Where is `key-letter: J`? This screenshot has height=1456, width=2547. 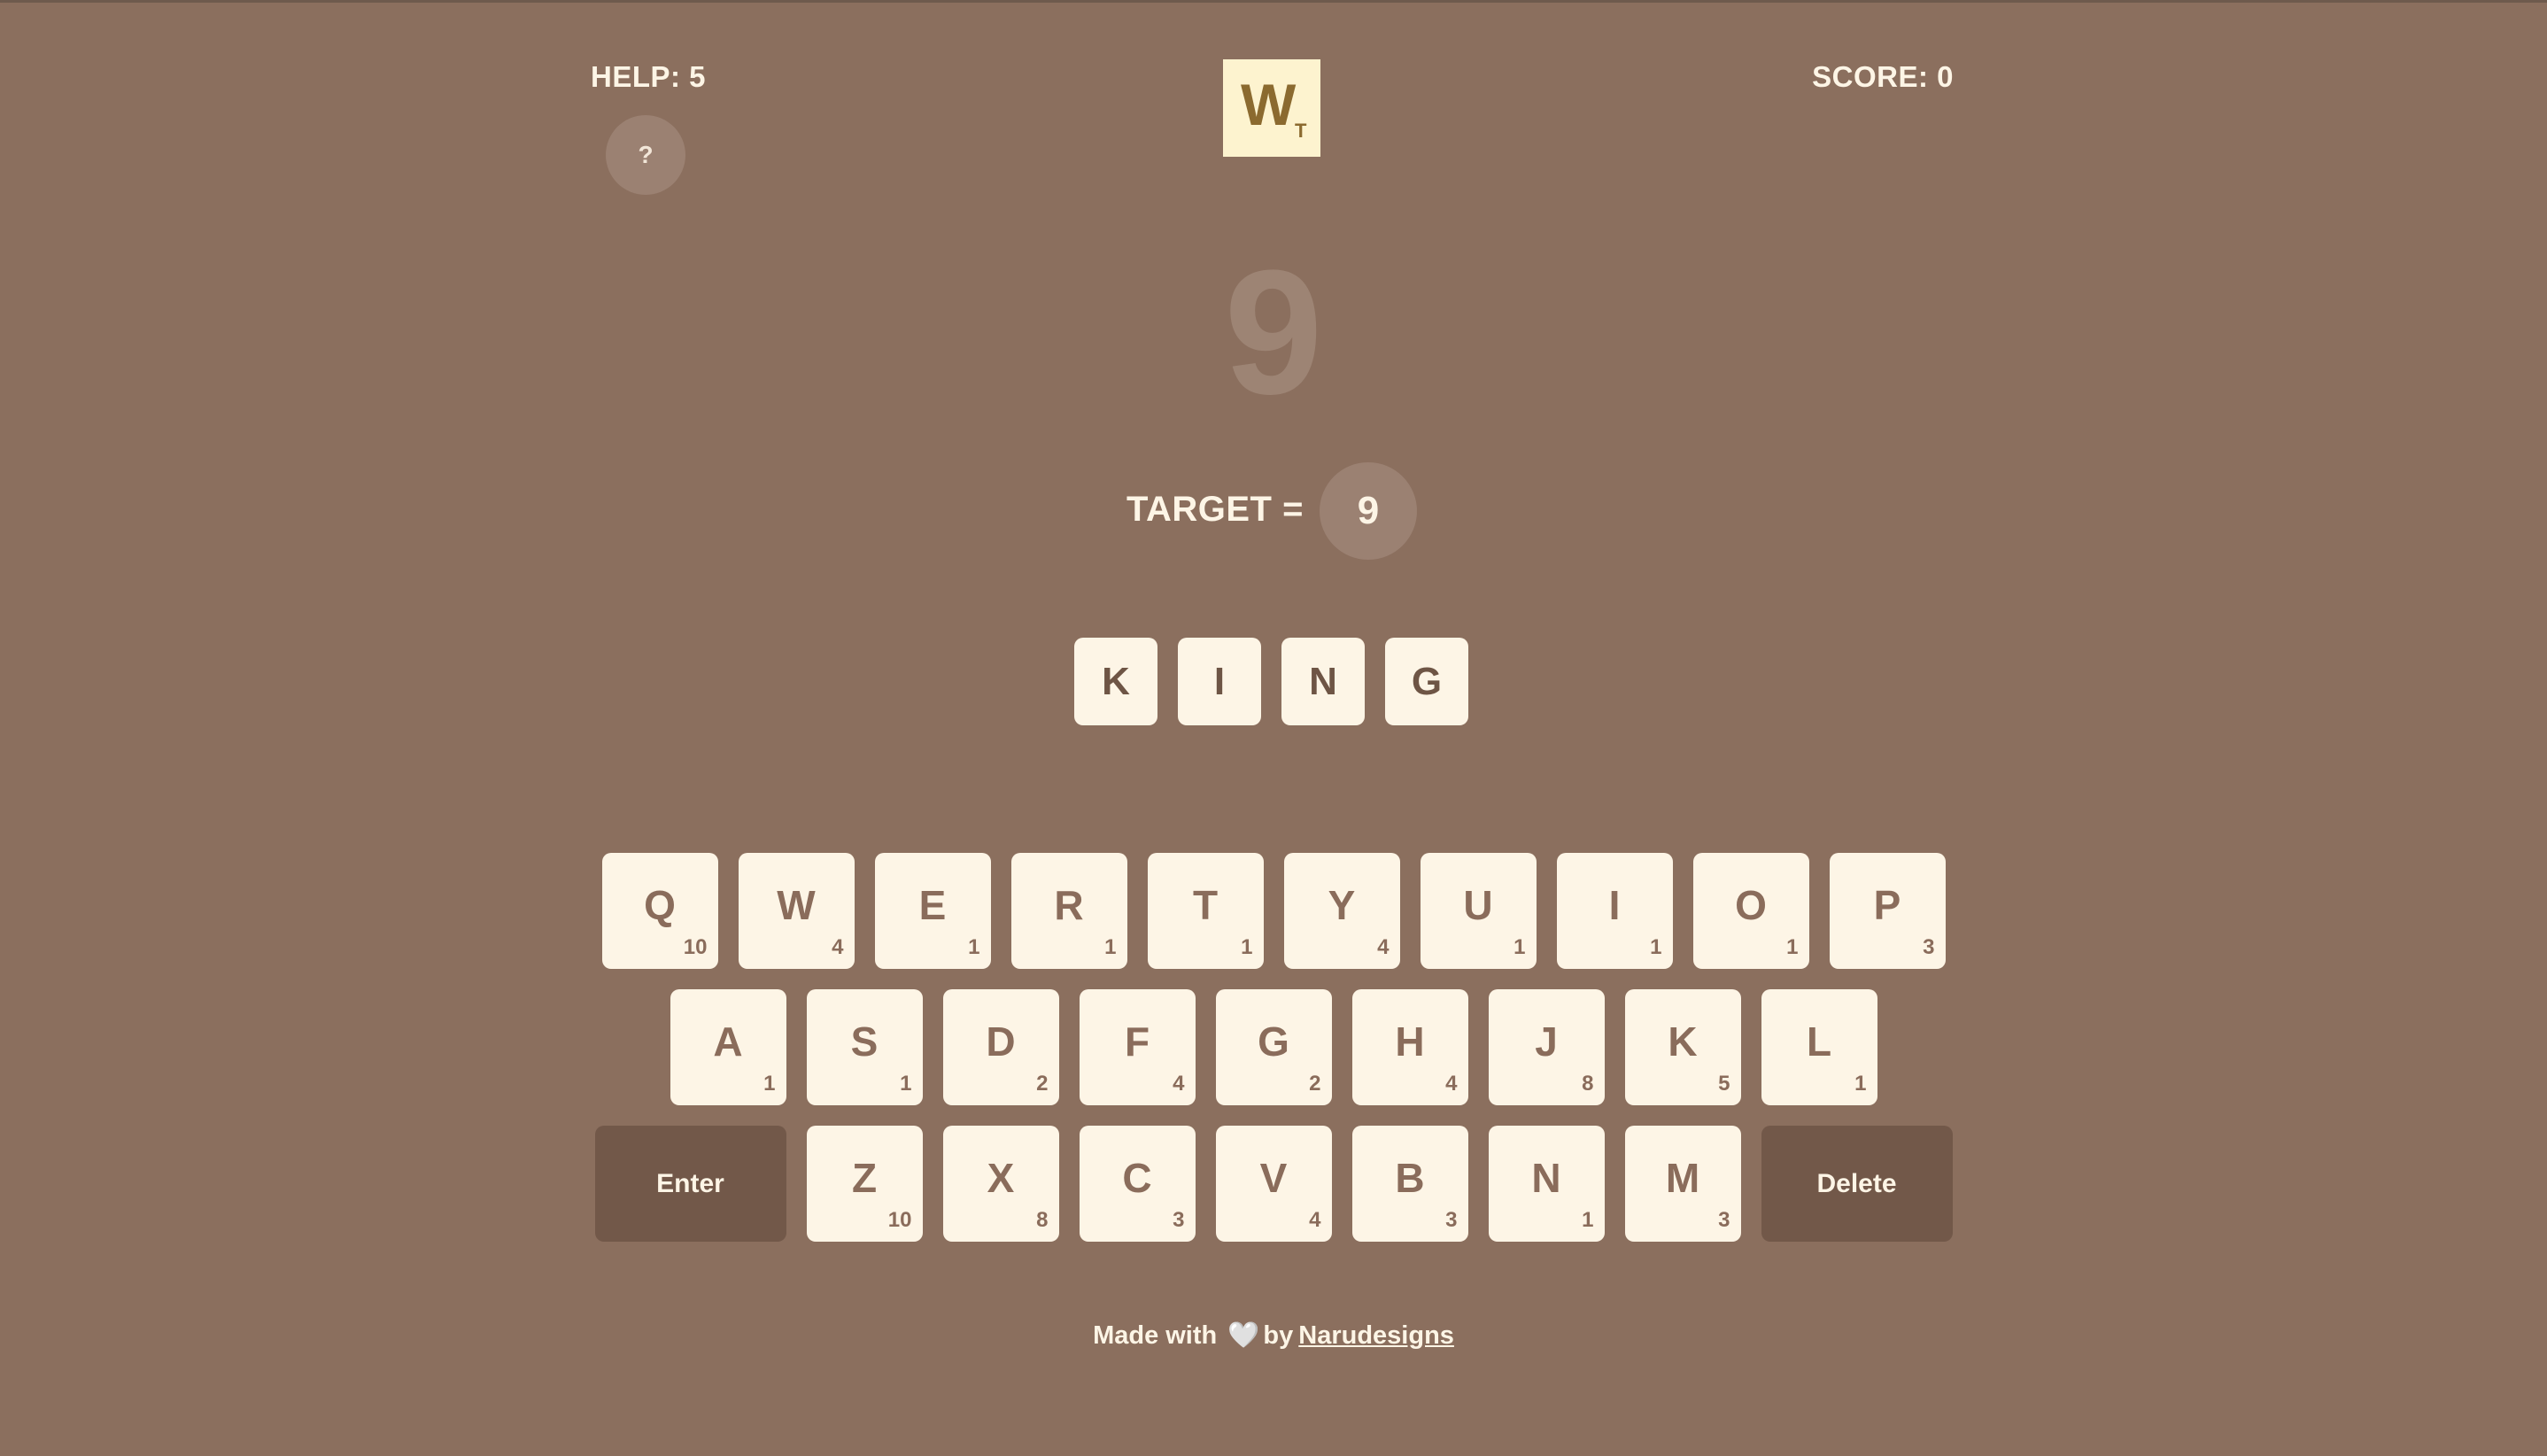
key-letter: J is located at coordinates (1547, 1041).